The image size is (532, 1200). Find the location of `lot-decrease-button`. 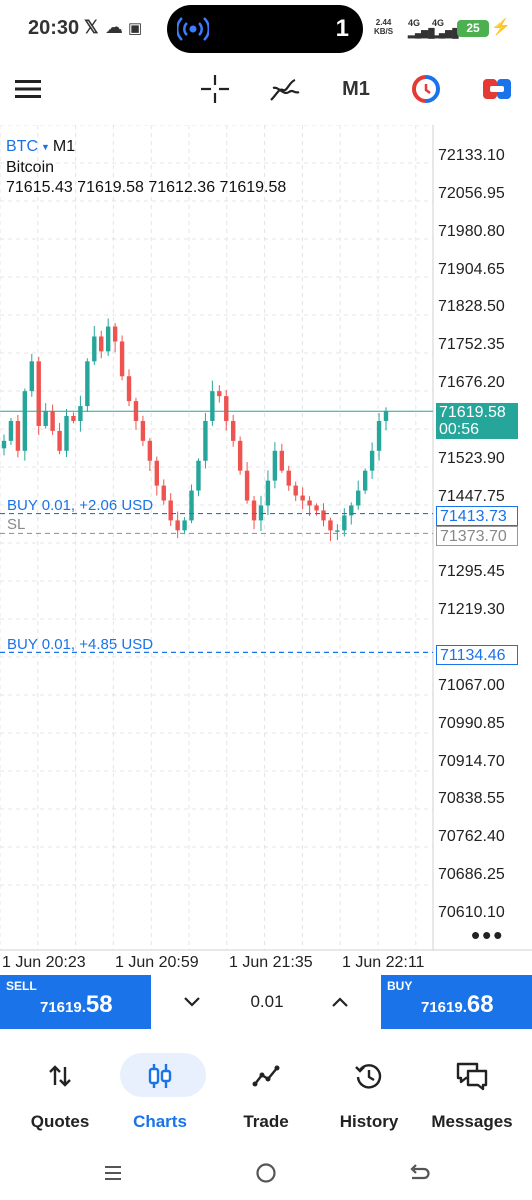

lot-decrease-button is located at coordinates (192, 1002).